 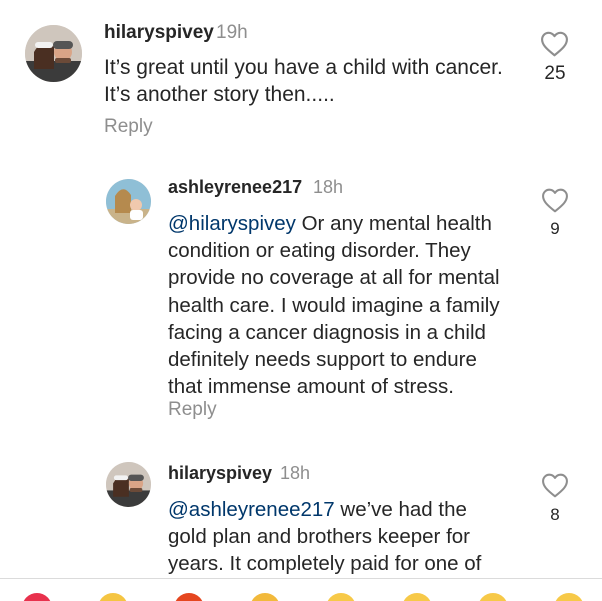 I want to click on comment-text-segment: Or any mental health, so click(x=393, y=223).